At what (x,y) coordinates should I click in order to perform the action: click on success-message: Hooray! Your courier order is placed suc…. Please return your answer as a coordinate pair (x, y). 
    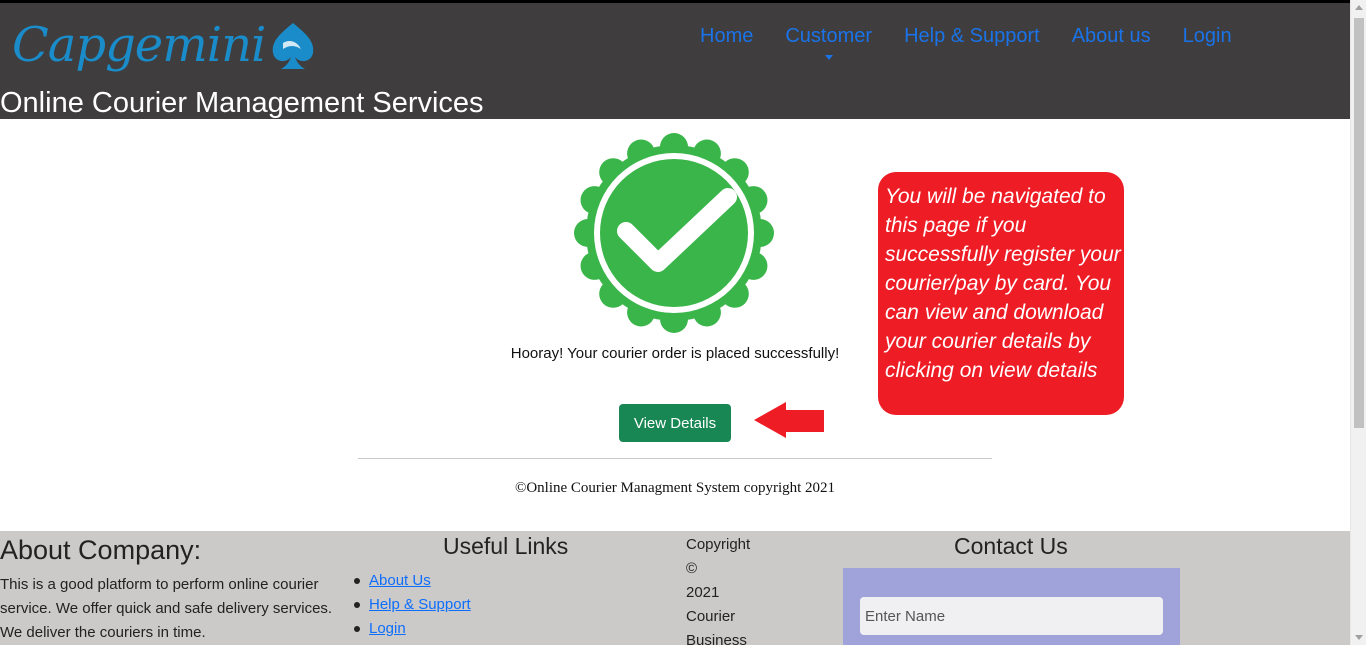
    Looking at the image, I should click on (675, 353).